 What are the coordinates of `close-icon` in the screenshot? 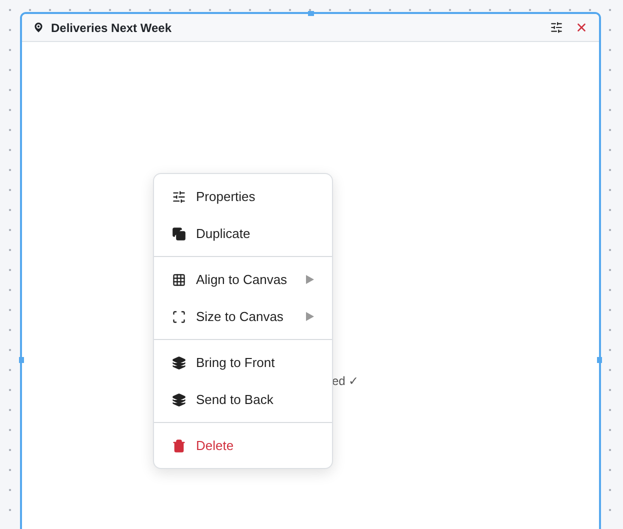 It's located at (581, 27).